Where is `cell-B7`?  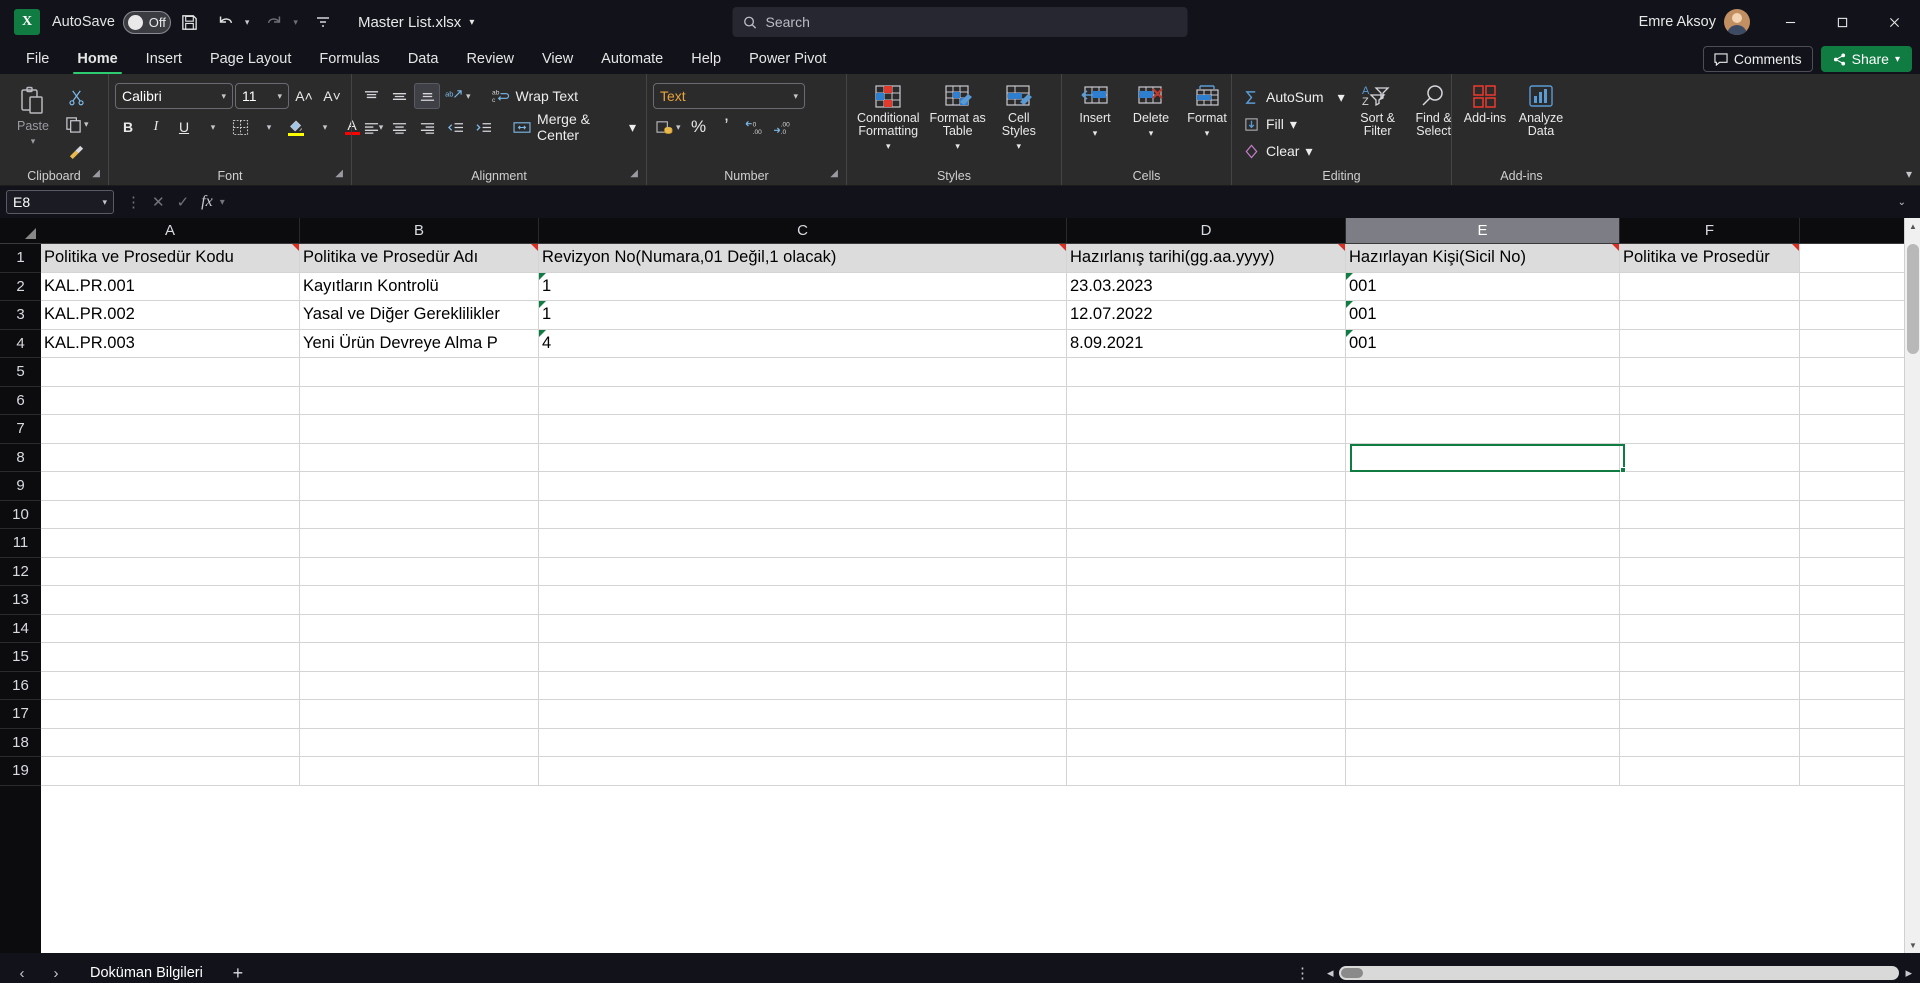 cell-B7 is located at coordinates (419, 429).